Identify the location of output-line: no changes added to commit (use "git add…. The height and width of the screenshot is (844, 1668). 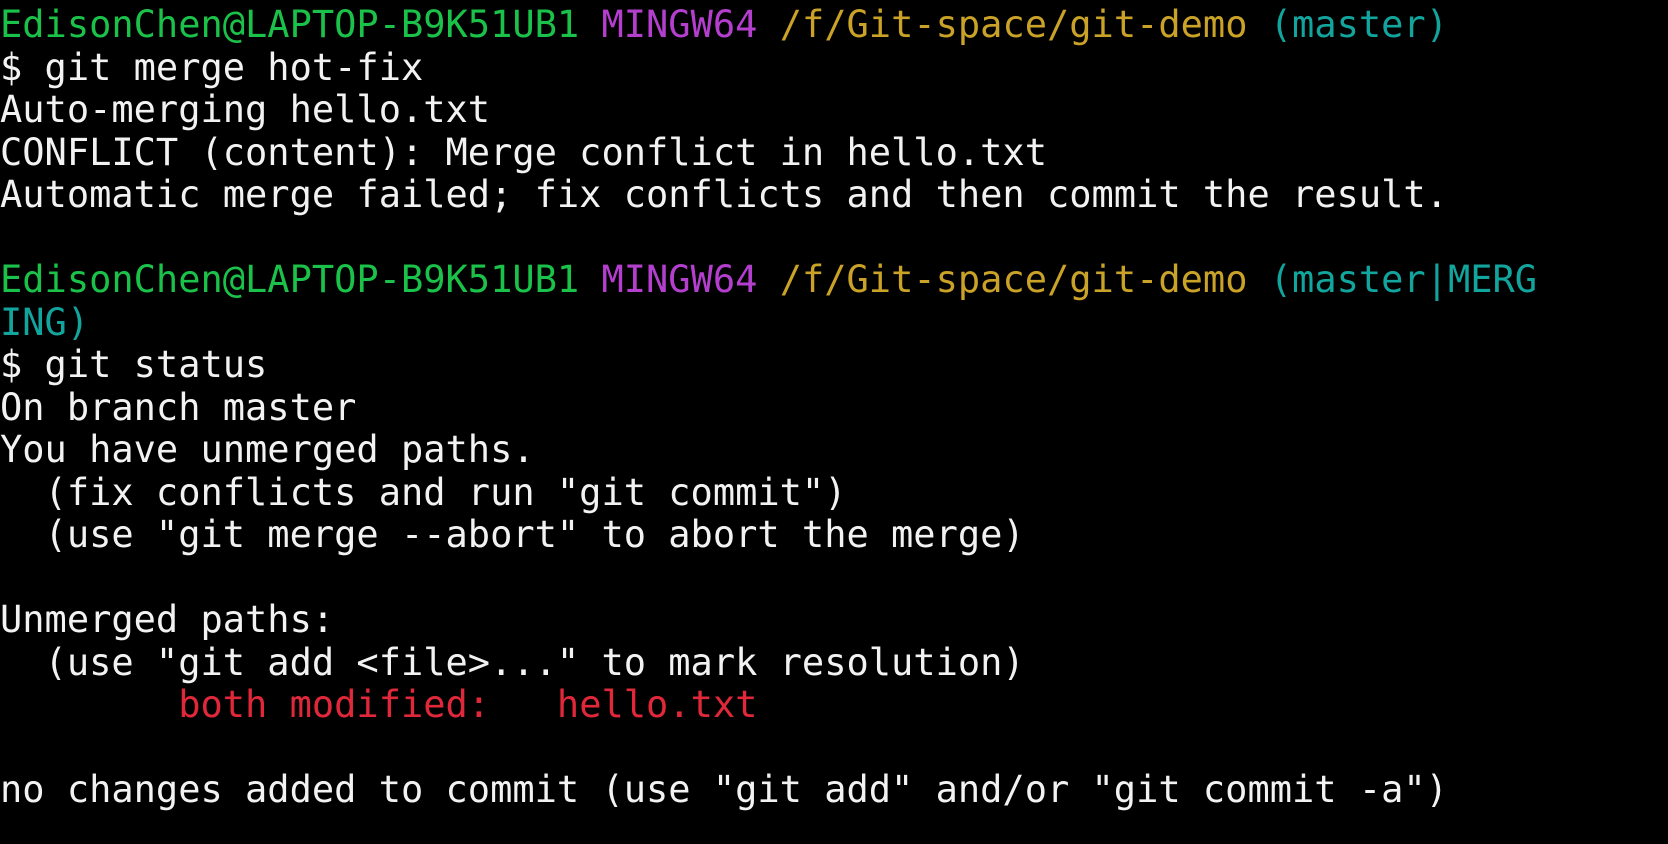
(724, 790).